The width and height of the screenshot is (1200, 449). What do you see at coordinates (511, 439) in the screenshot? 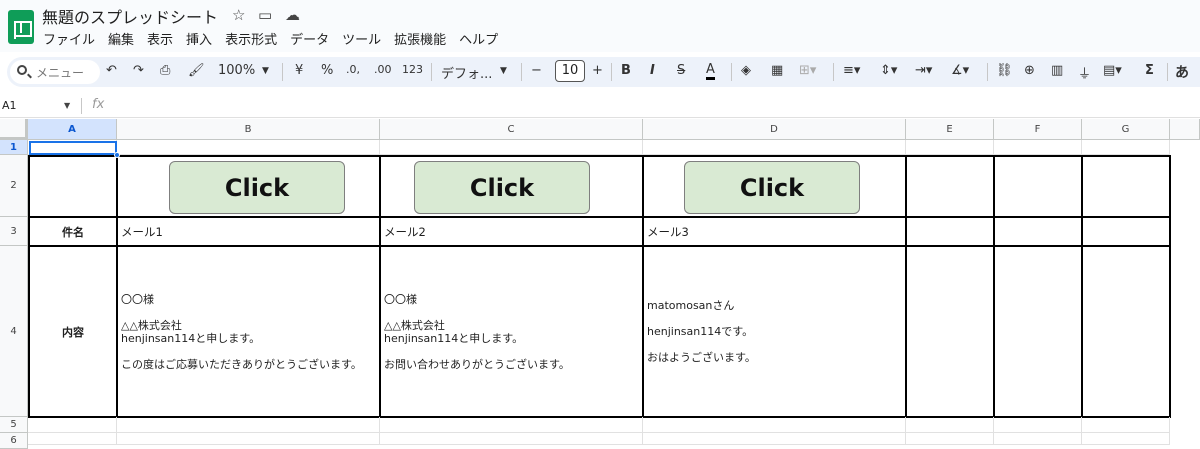
I see `cell-c6` at bounding box center [511, 439].